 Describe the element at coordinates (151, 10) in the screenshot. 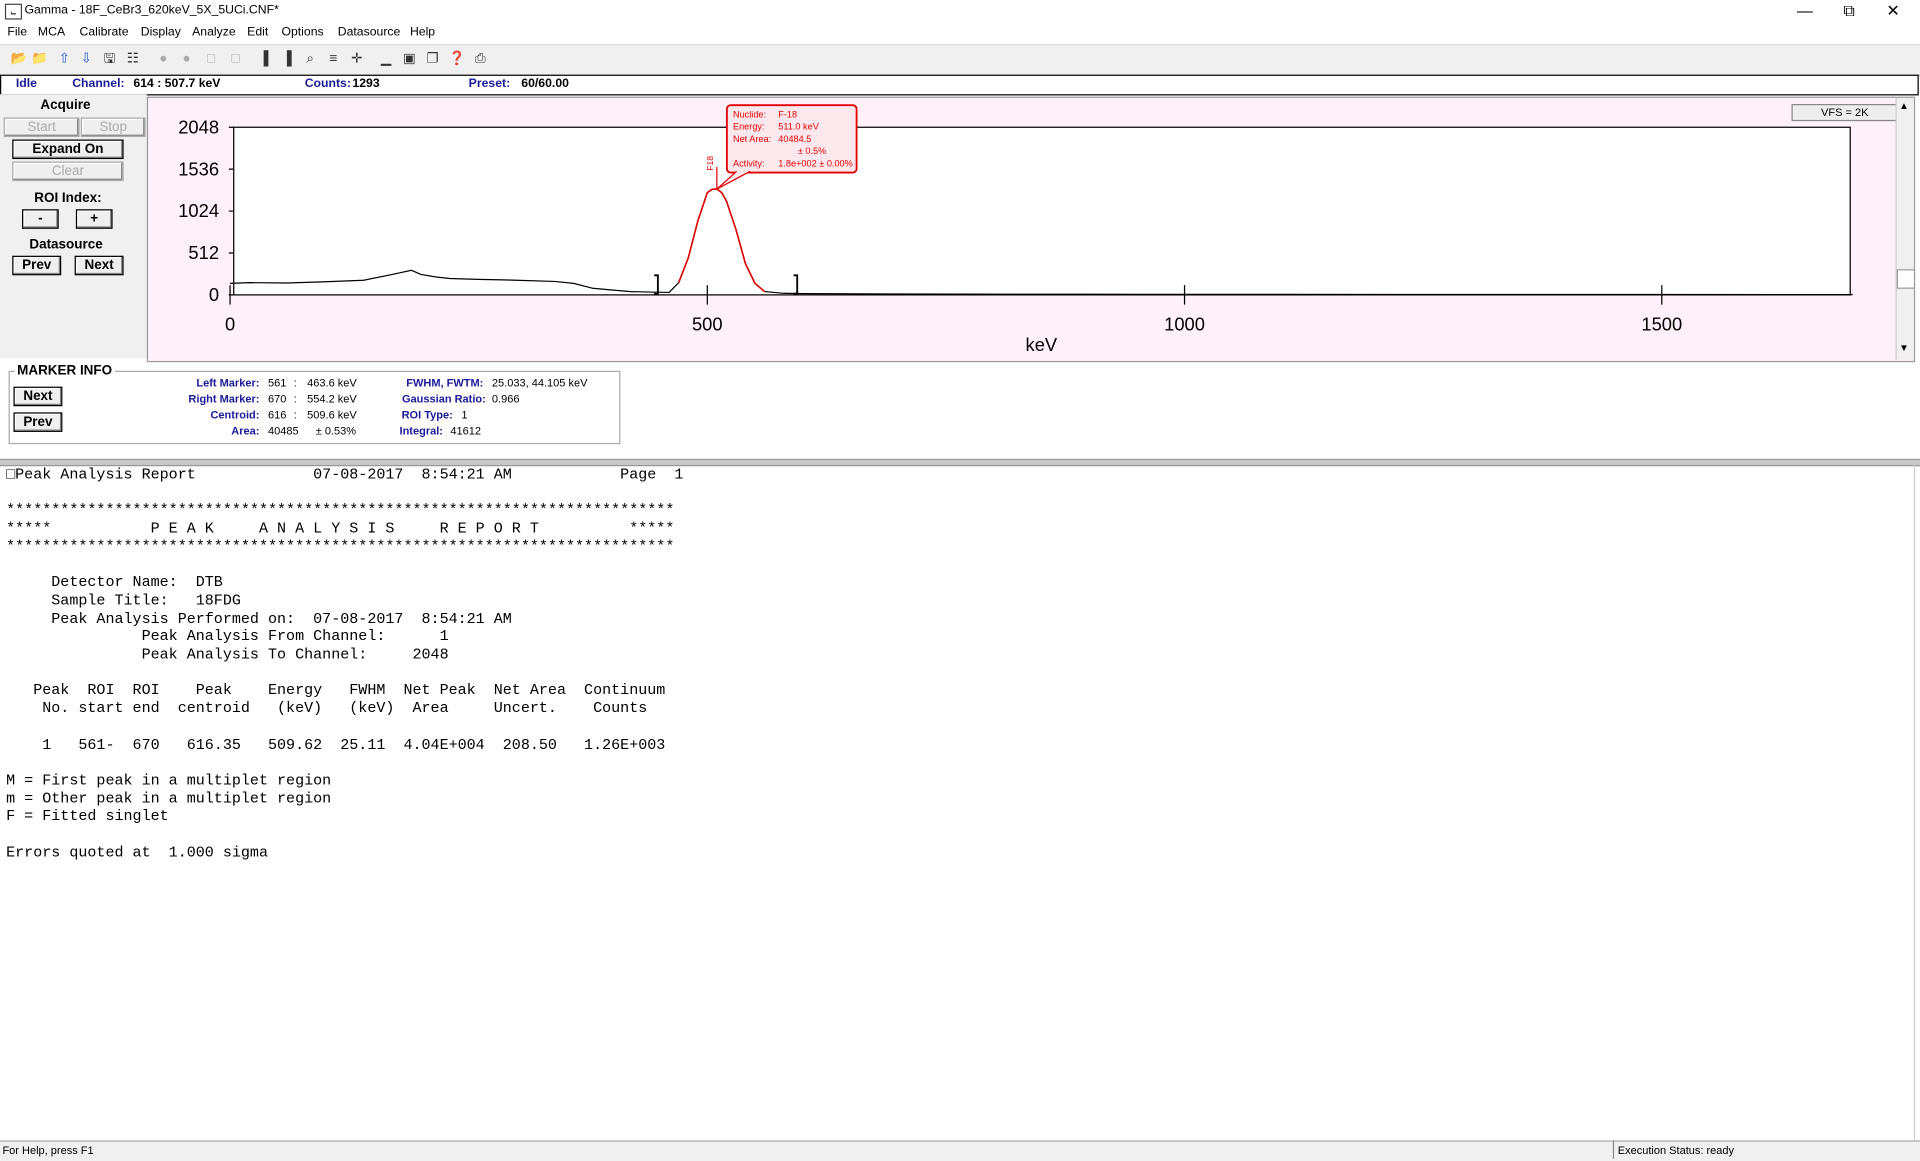

I see `window-title: Gamma - 18F_CeBr3_620keV_5X_5UCi.CNF*` at that location.